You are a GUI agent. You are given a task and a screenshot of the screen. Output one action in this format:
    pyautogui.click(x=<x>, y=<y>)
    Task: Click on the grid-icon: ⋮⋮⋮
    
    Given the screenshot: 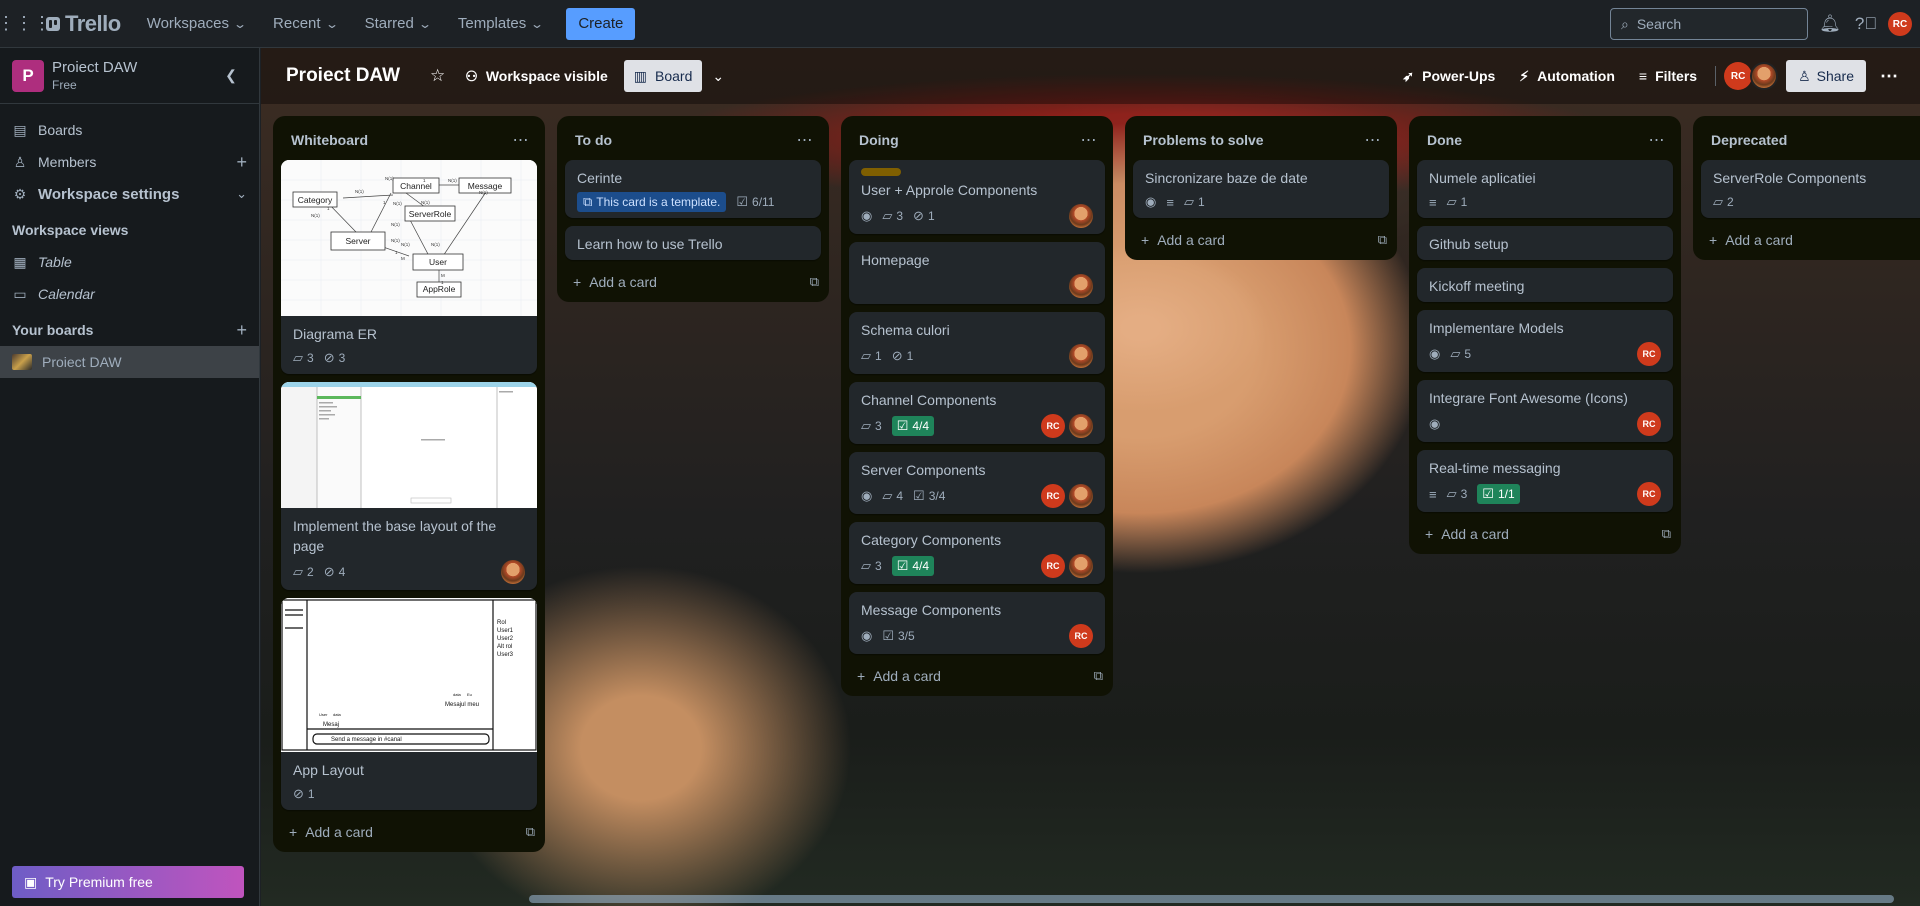 What is the action you would take?
    pyautogui.click(x=25, y=24)
    